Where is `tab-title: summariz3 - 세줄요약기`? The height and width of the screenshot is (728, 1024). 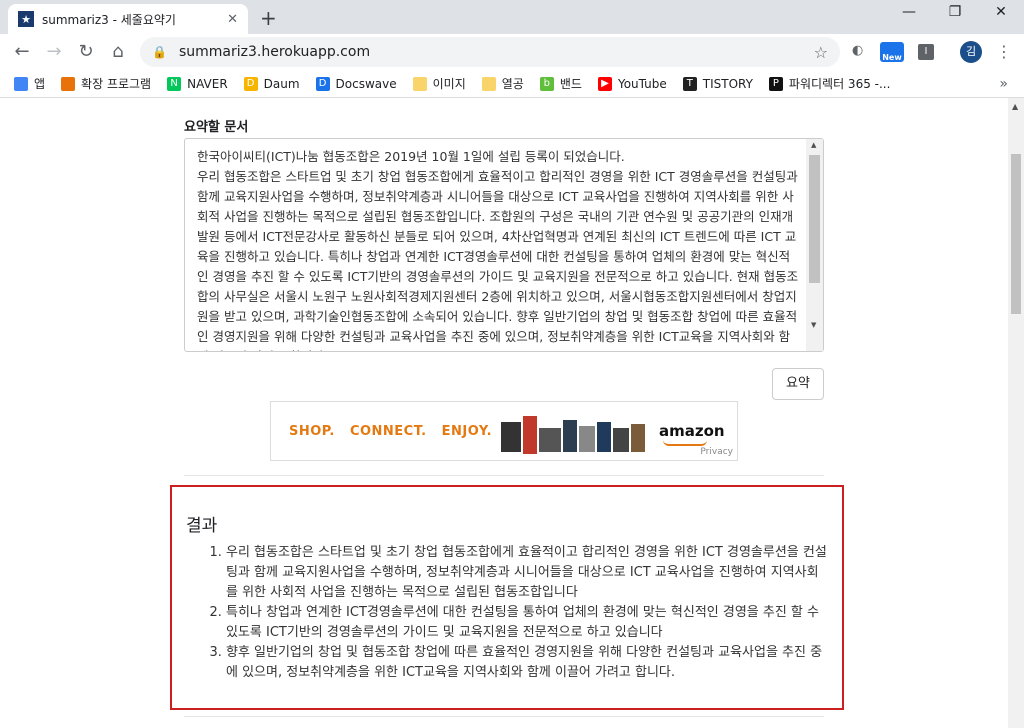
tab-title: summariz3 - 세줄요약기 is located at coordinates (109, 19).